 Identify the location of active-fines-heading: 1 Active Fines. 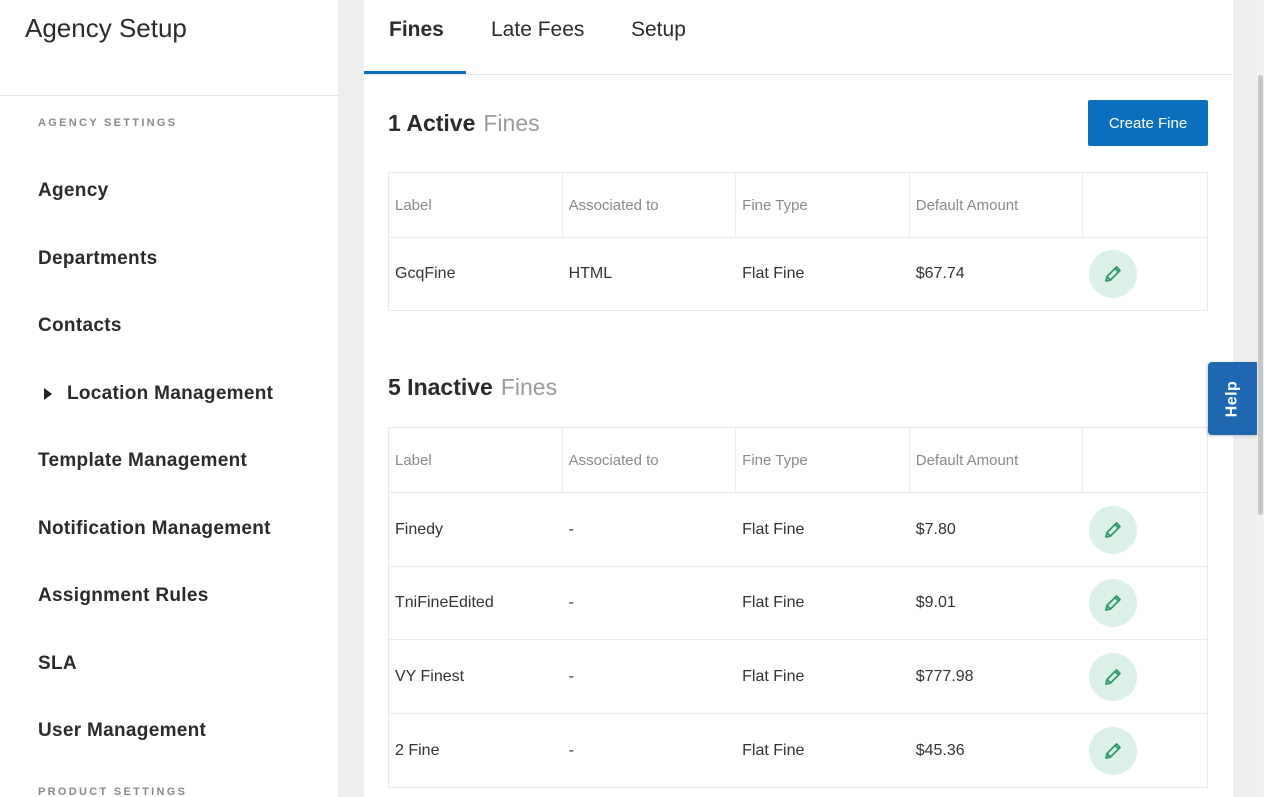
(464, 123).